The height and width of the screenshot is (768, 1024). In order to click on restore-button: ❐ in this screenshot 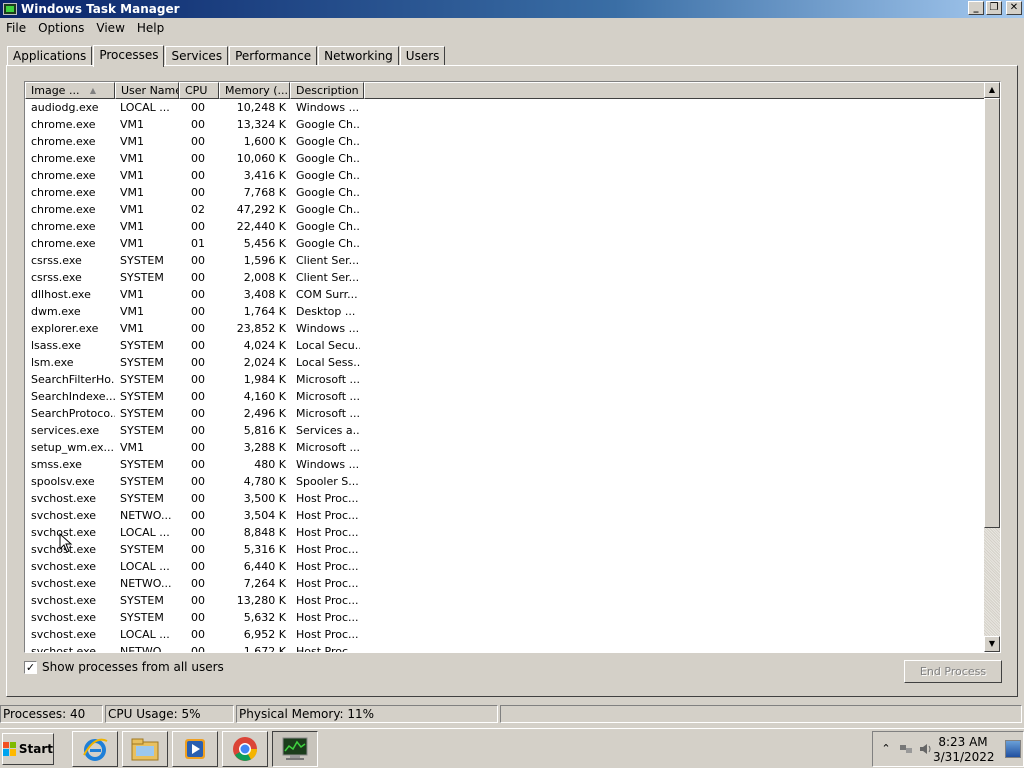, I will do `click(994, 8)`.